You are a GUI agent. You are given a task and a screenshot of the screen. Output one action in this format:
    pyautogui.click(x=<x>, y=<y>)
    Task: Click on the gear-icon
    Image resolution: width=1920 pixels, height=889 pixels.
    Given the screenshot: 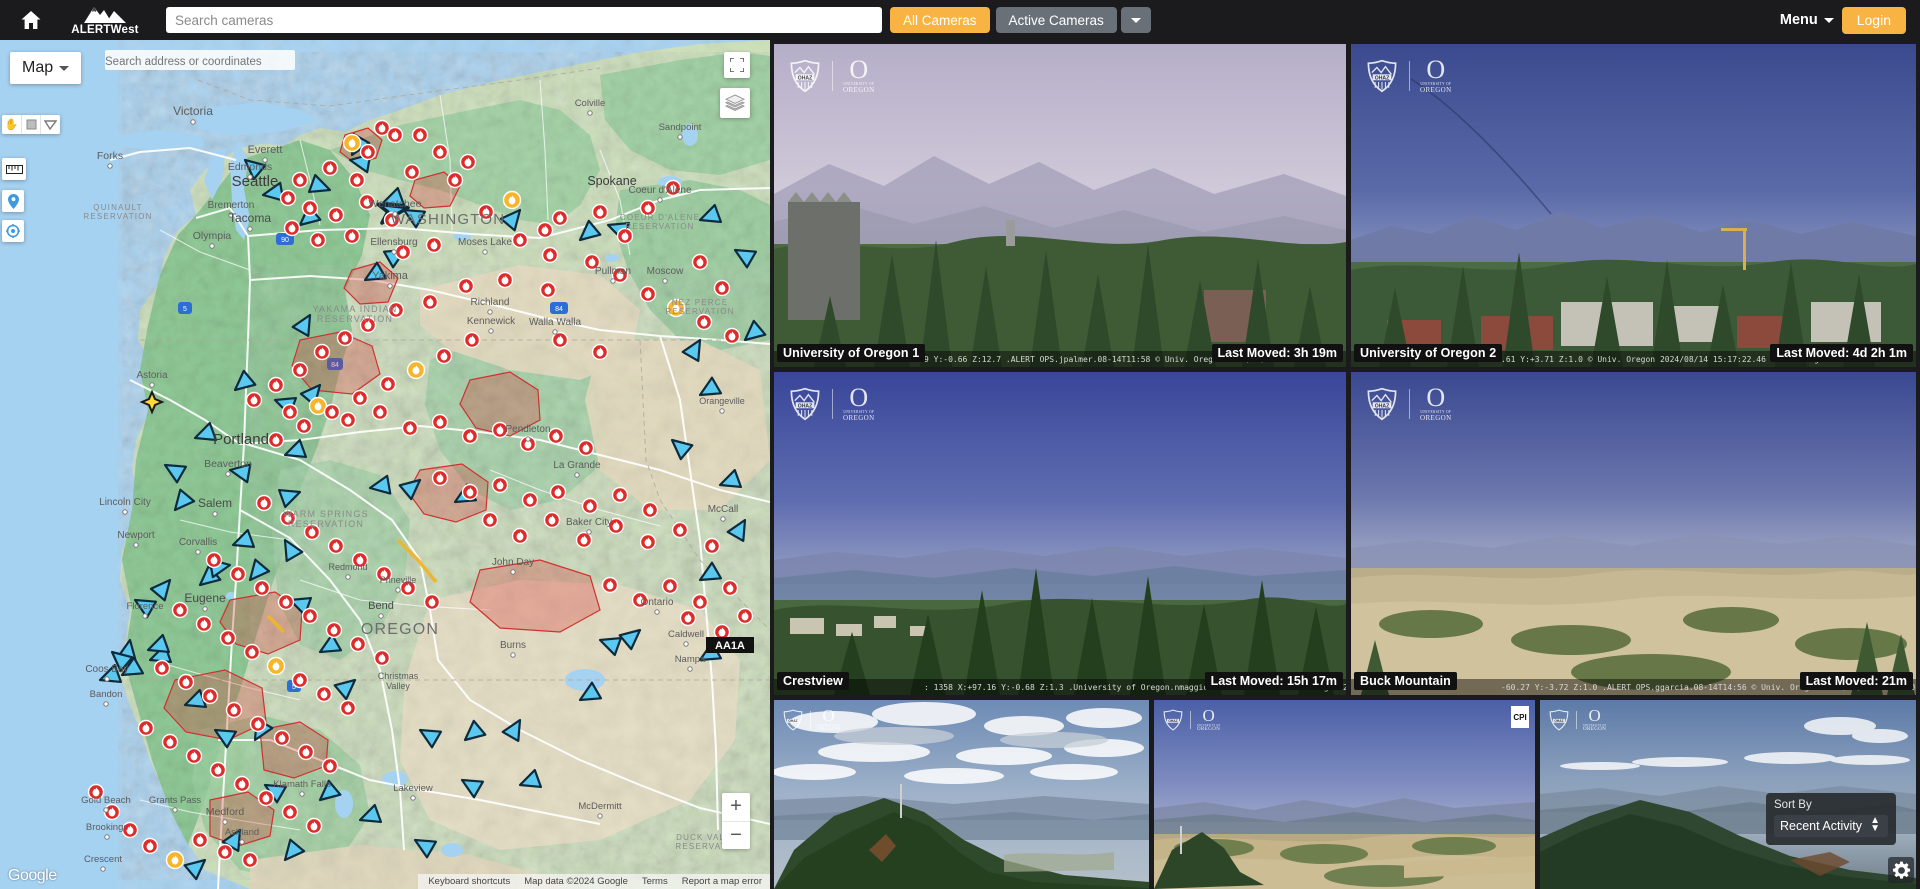 What is the action you would take?
    pyautogui.click(x=1901, y=870)
    